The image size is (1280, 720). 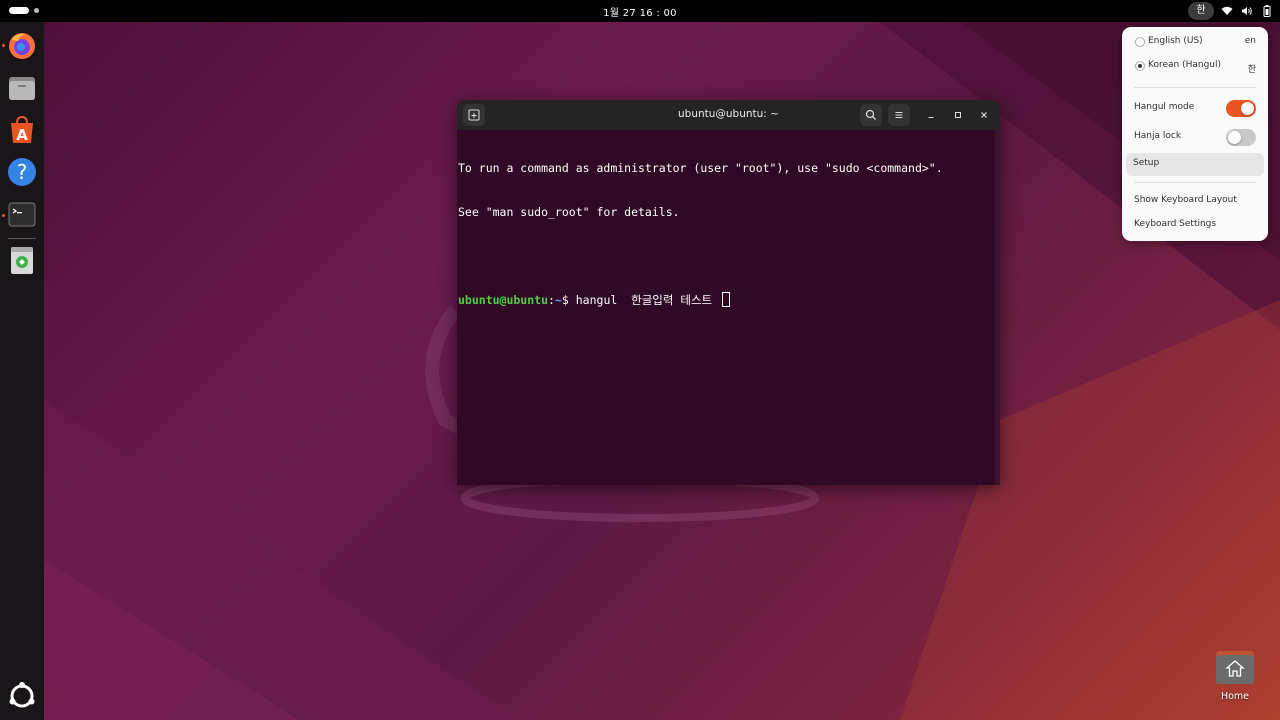 I want to click on dock: A ?, so click(x=22, y=371).